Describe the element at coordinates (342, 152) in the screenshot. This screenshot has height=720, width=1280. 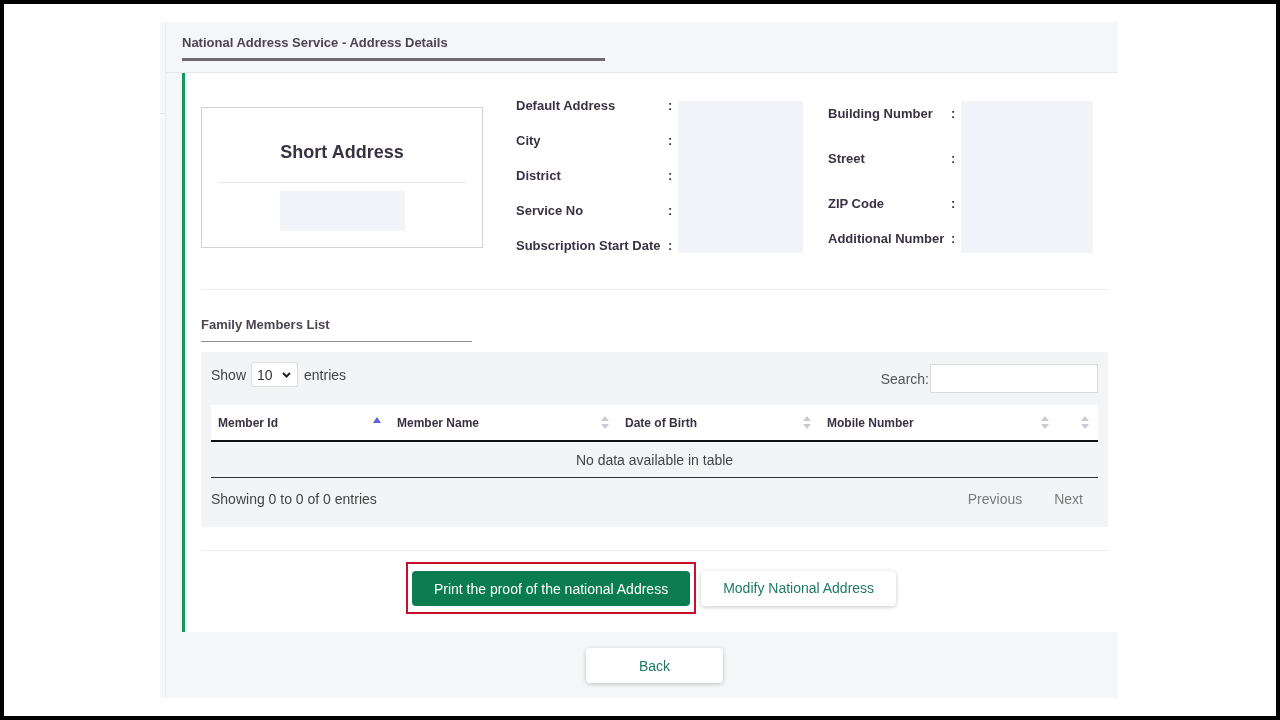
I see `short-address-title: Short Address` at that location.